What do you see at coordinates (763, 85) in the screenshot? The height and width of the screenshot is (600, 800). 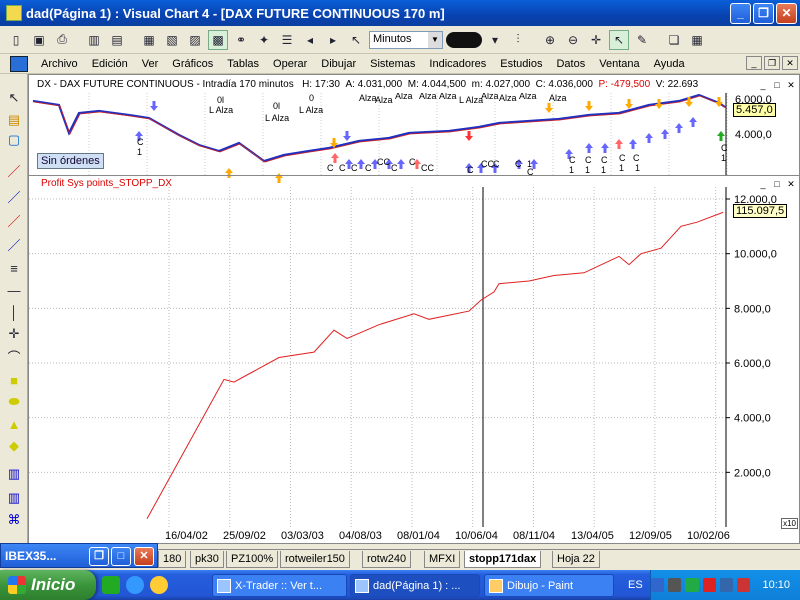 I see `panel-minimize-button: _` at bounding box center [763, 85].